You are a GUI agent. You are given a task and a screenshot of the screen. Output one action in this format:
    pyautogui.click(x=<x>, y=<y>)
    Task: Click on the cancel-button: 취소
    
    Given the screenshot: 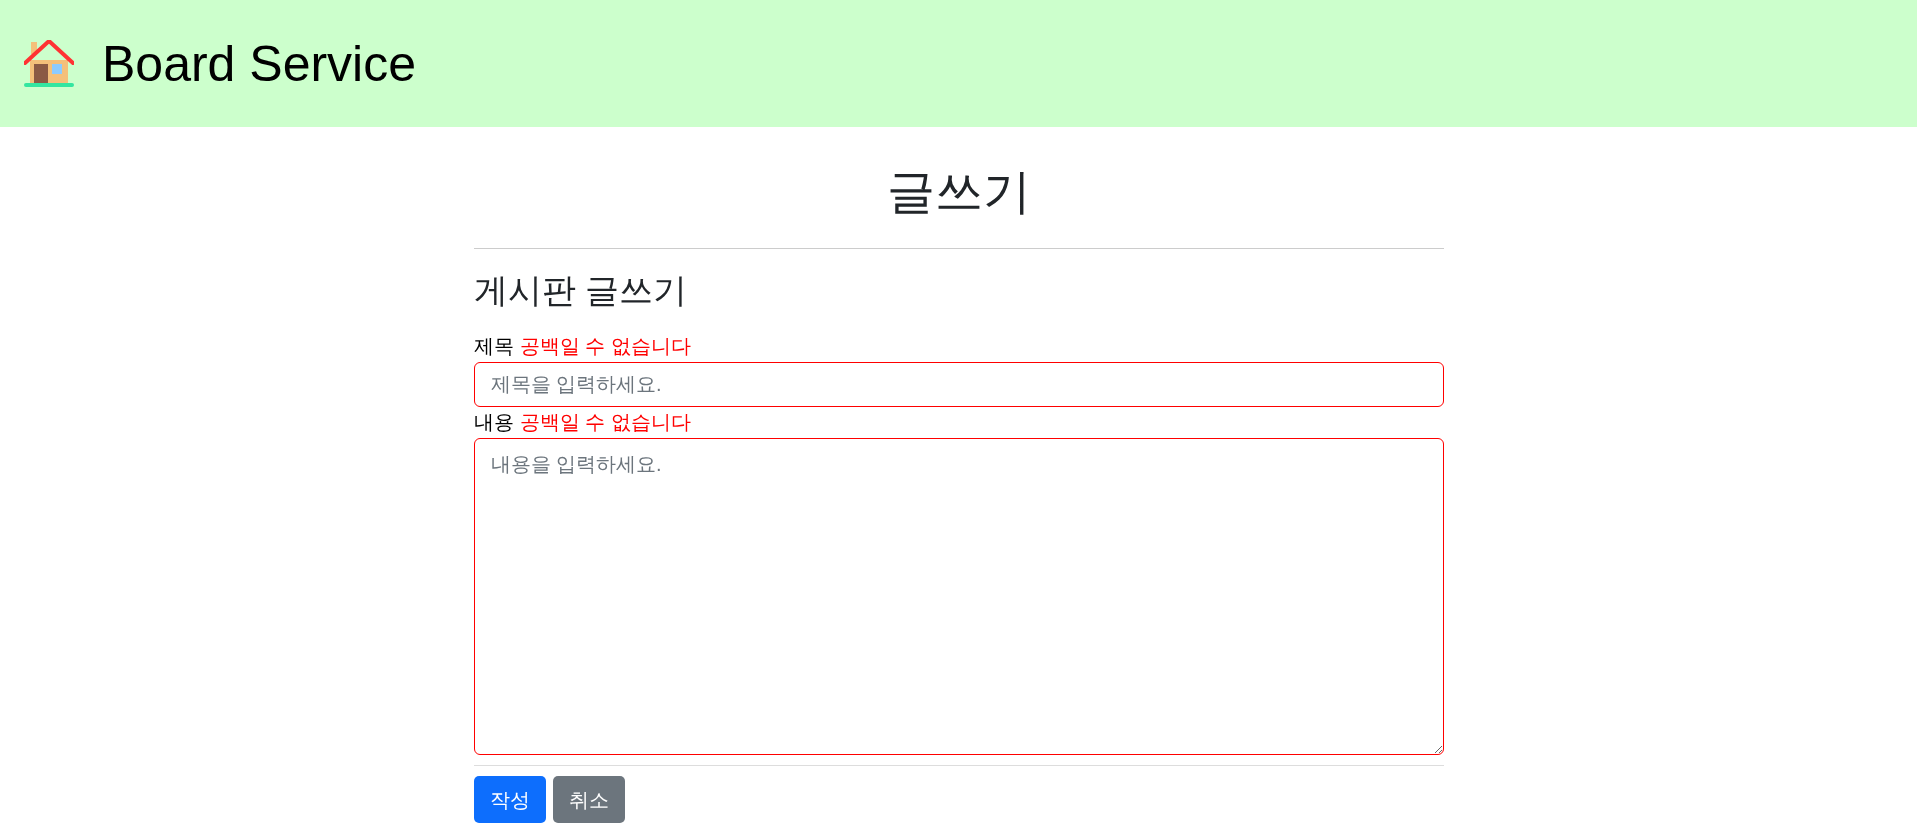 What is the action you would take?
    pyautogui.click(x=588, y=799)
    